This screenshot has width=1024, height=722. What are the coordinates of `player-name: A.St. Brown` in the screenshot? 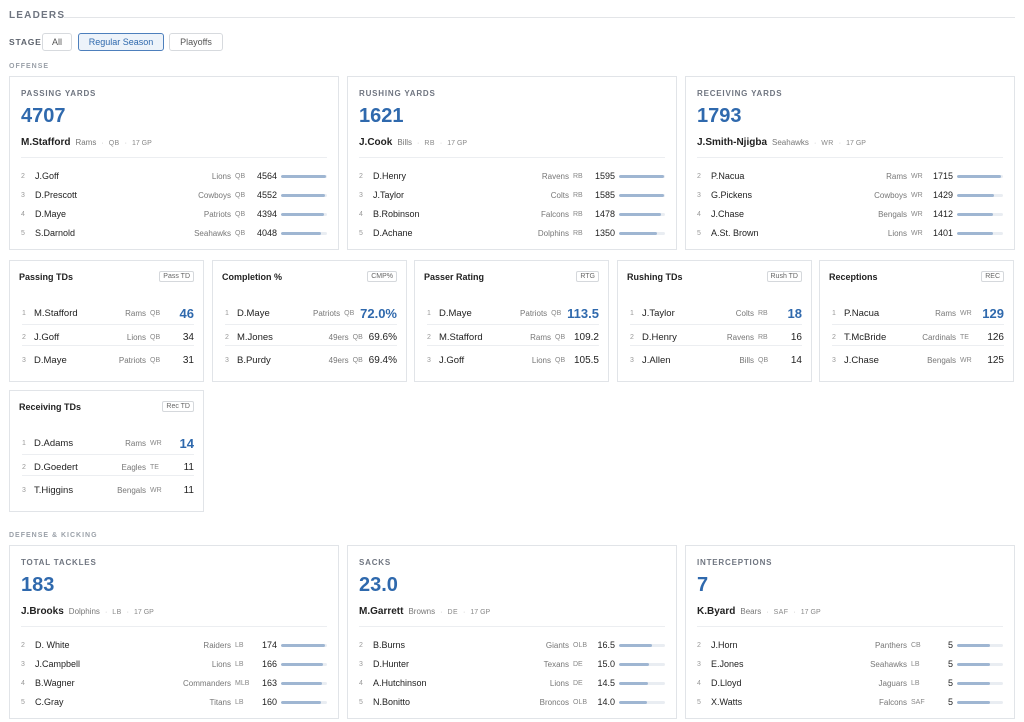 It's located at (799, 233).